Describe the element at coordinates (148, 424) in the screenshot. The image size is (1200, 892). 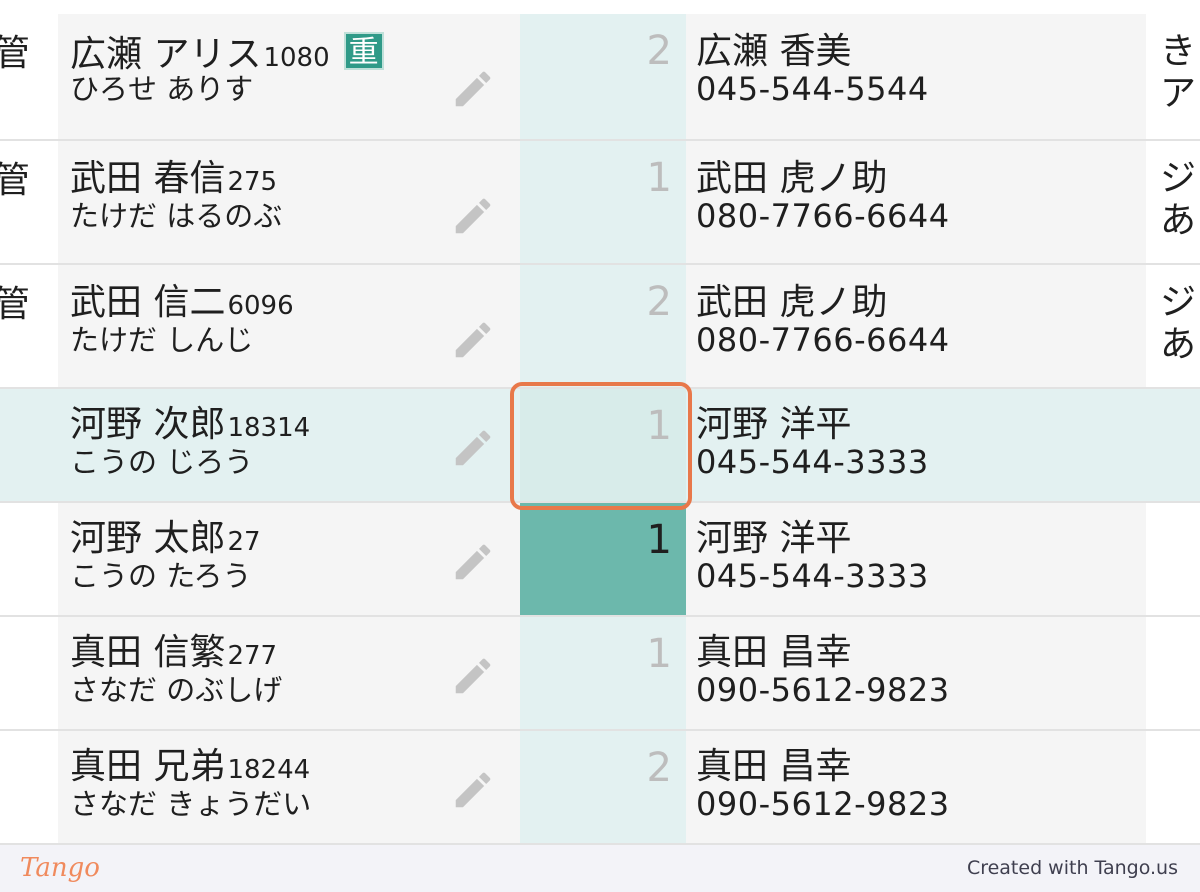
I see `person-name: 河野 次郎` at that location.